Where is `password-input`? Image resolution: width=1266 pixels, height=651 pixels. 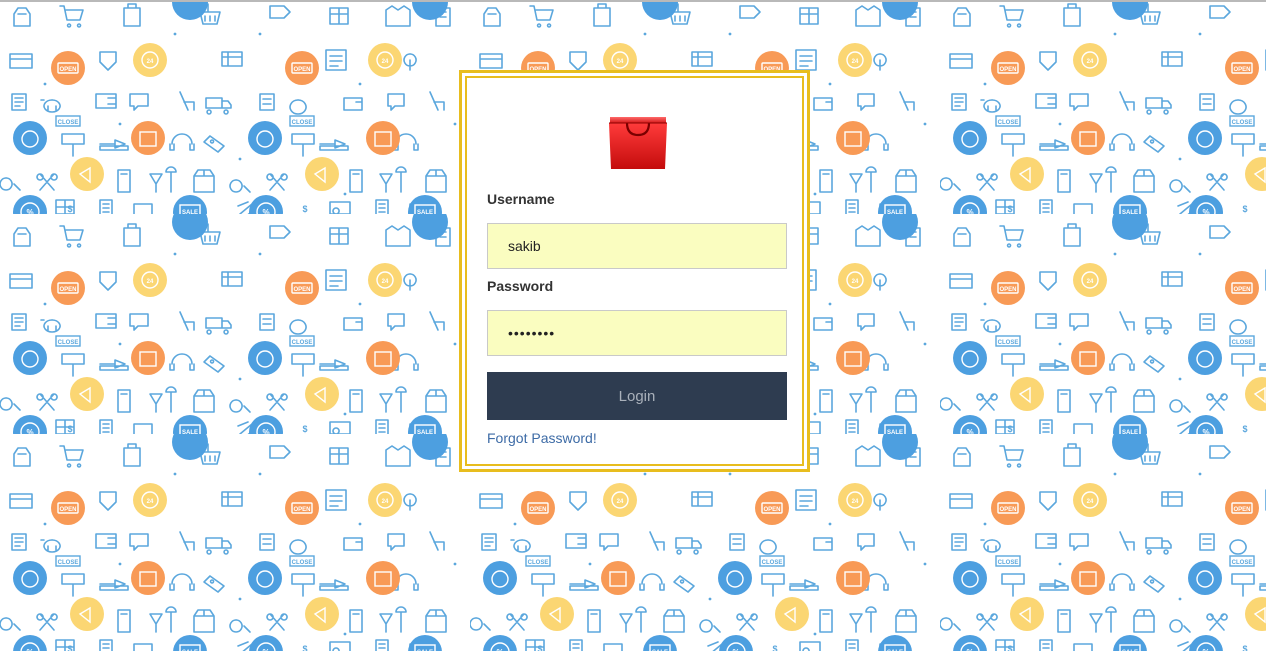
password-input is located at coordinates (637, 333).